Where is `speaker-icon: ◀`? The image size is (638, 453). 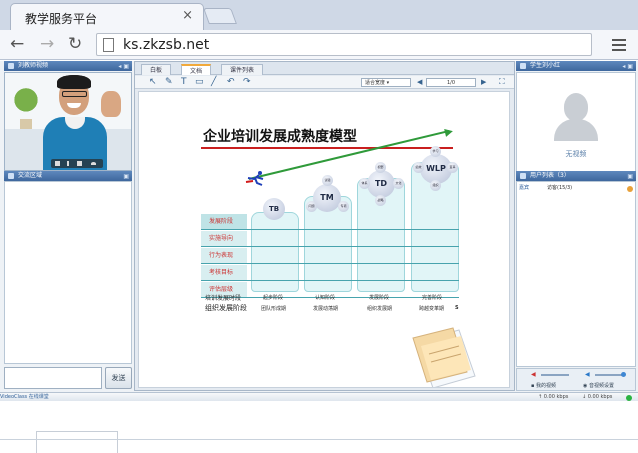 speaker-icon: ◀ is located at coordinates (533, 374).